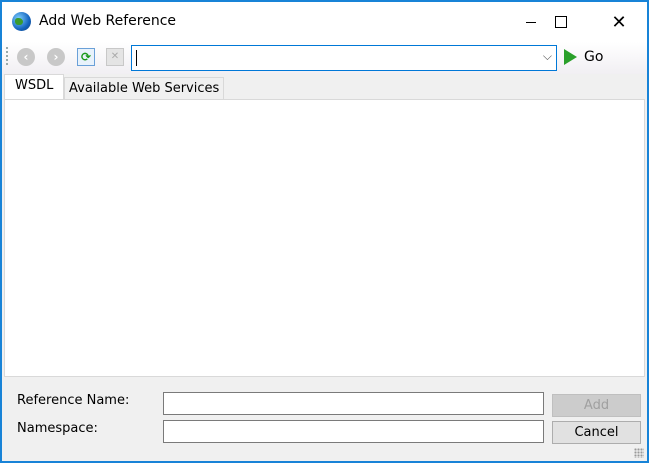  I want to click on forward-button: ›, so click(56, 57).